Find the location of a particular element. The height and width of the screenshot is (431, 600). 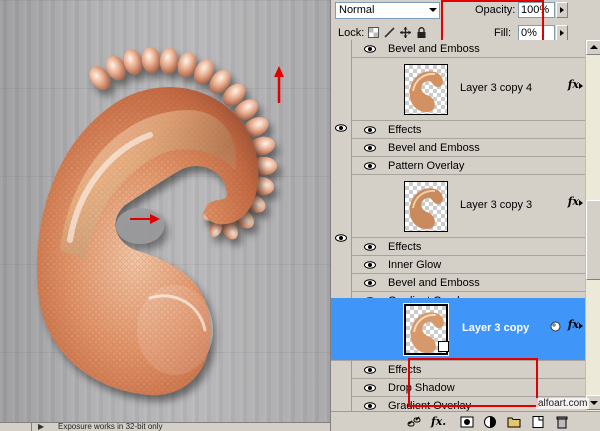

layer-row: Layer 3 copy 4 fx is located at coordinates (468, 89).